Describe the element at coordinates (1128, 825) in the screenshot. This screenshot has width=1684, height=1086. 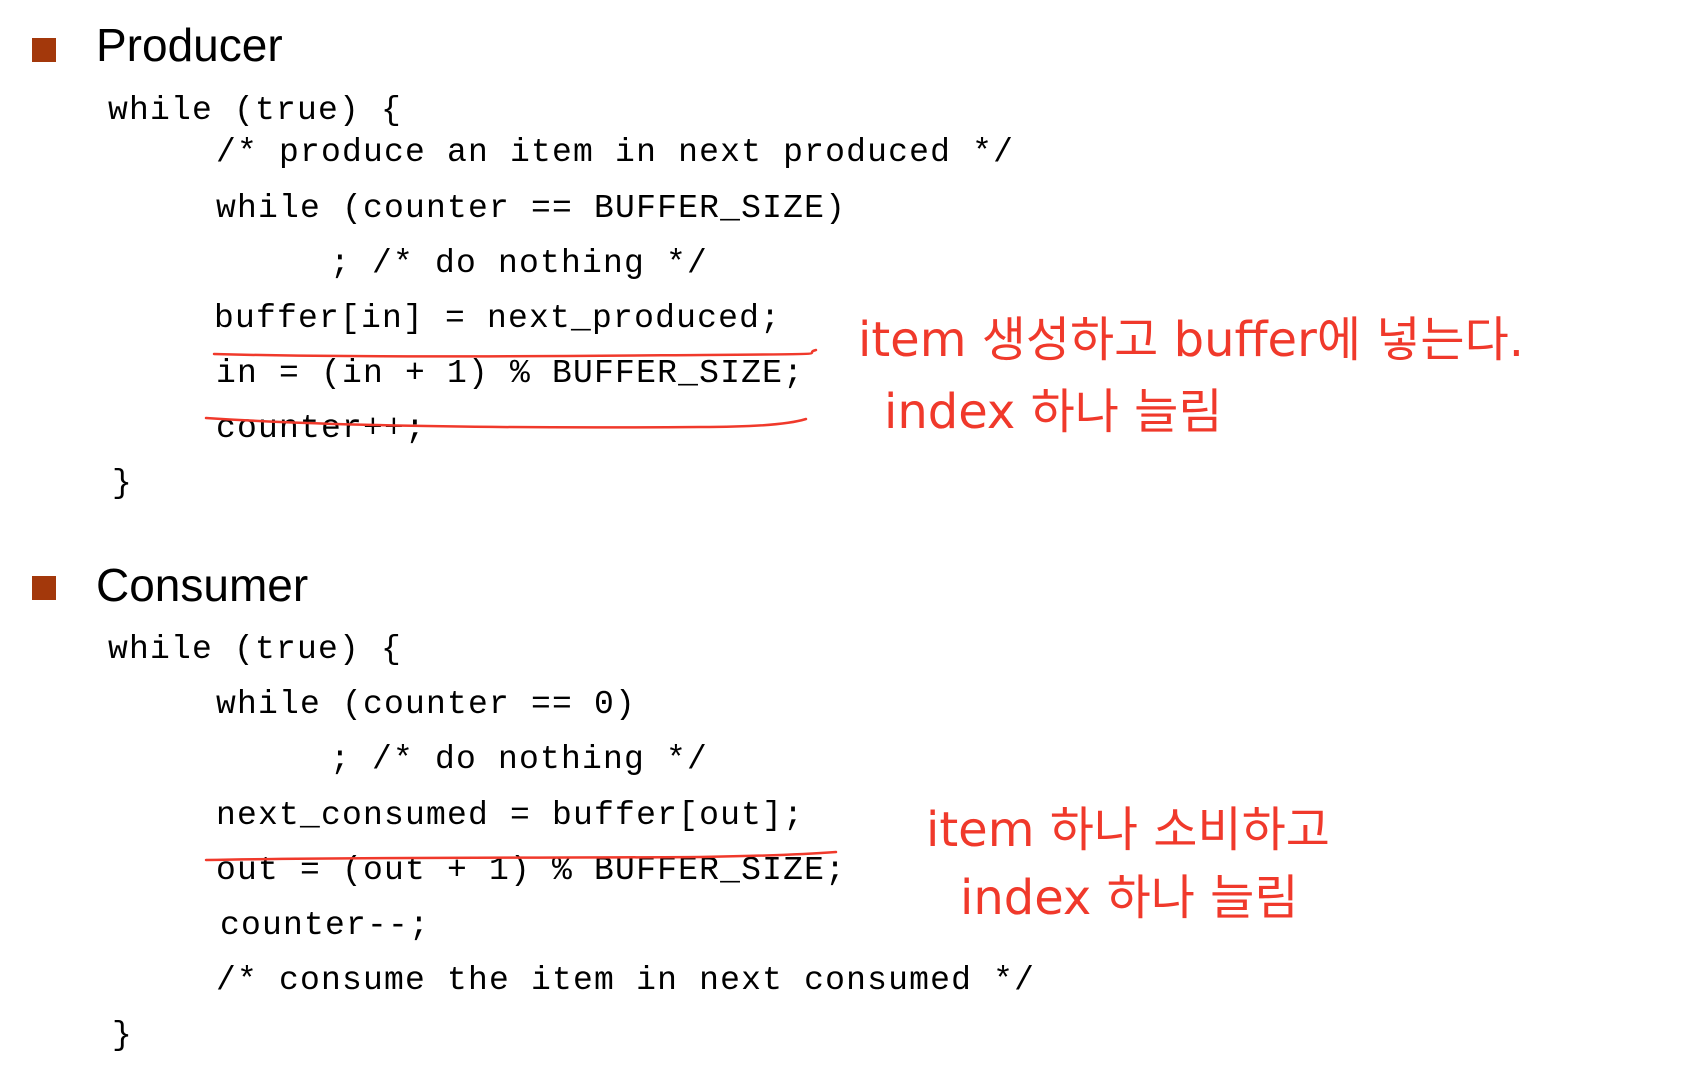
I see `consumer-annotation-1: item 하나 소비하고` at that location.